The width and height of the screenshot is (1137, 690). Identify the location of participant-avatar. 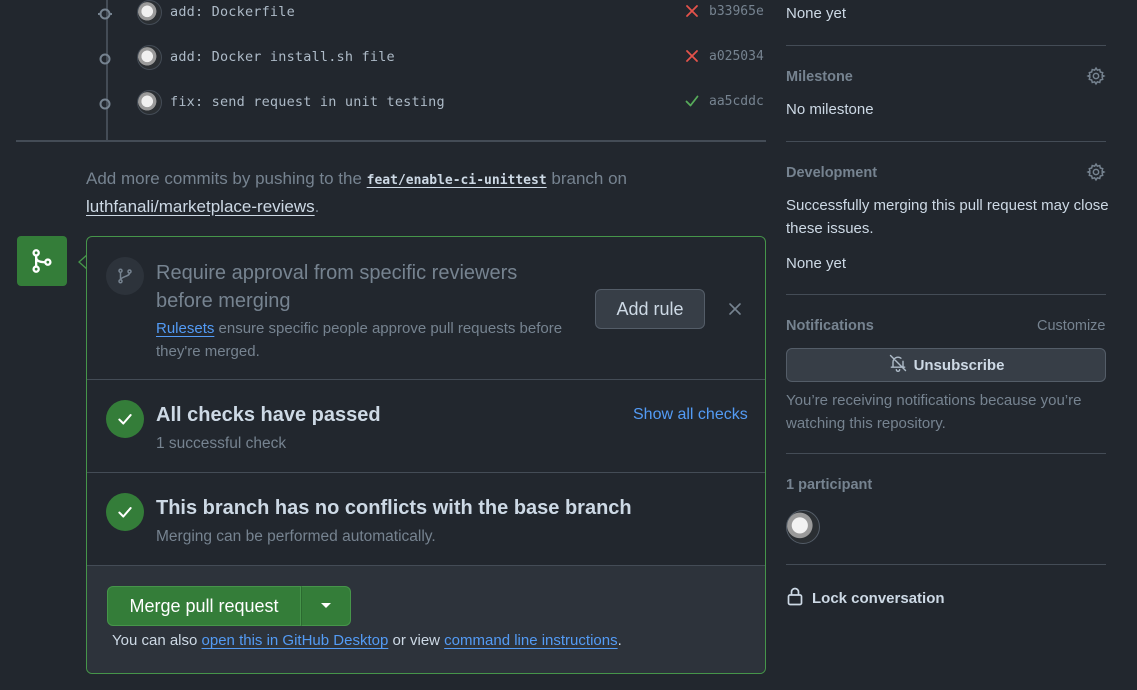
(803, 527).